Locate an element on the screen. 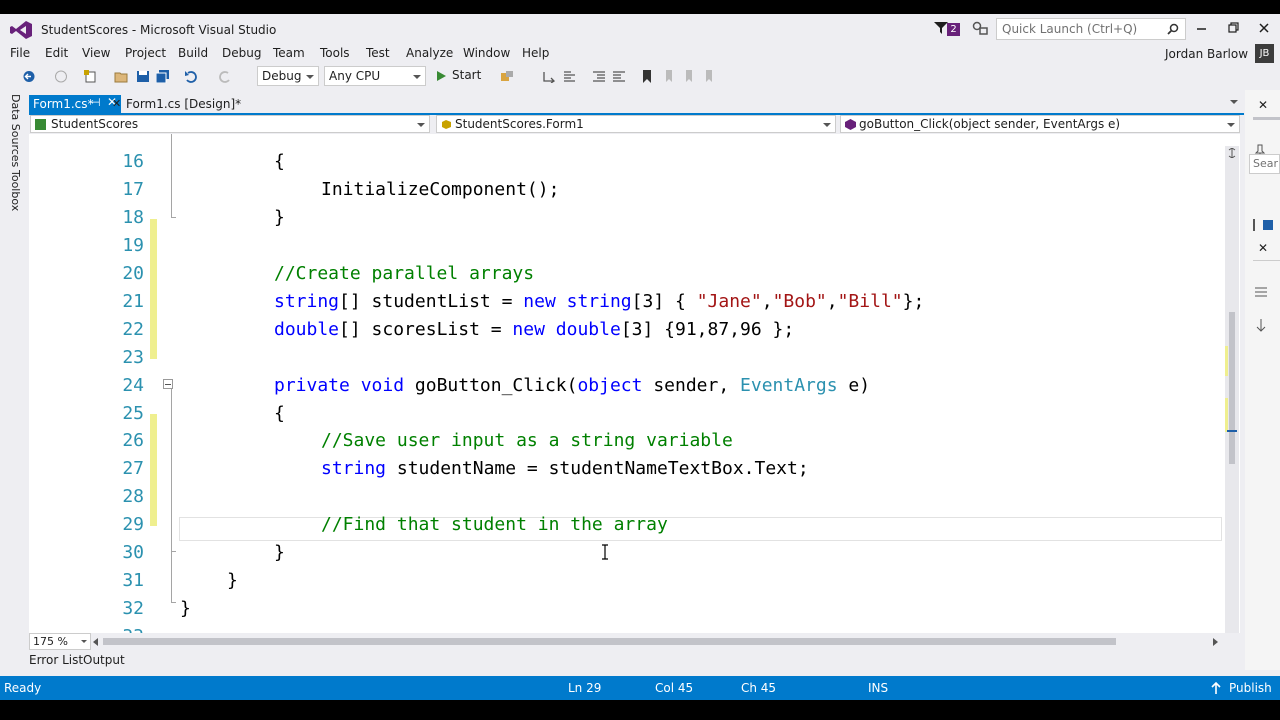 The image size is (1280, 720). save-icon is located at coordinates (143, 76).